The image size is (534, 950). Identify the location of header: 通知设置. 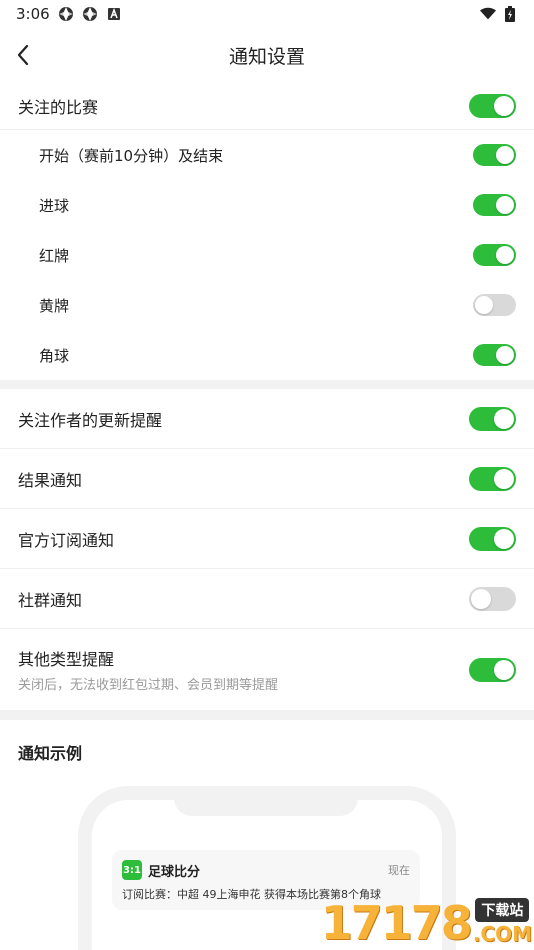
(267, 55).